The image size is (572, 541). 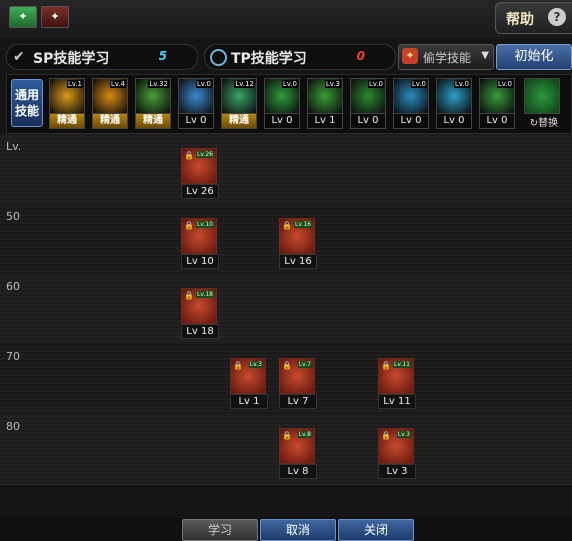 I want to click on skill-level: Lv 8, so click(x=298, y=471).